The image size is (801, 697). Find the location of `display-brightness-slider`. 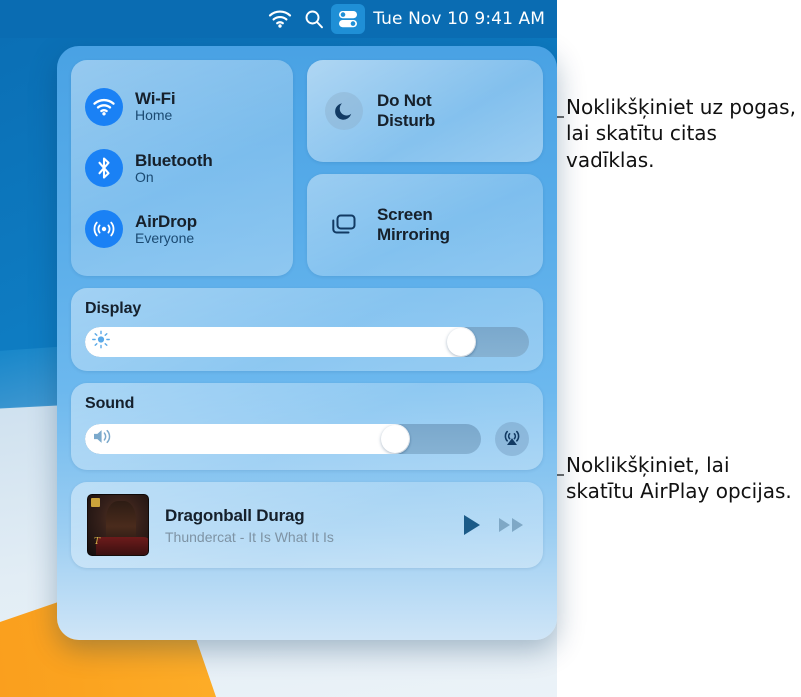

display-brightness-slider is located at coordinates (307, 342).